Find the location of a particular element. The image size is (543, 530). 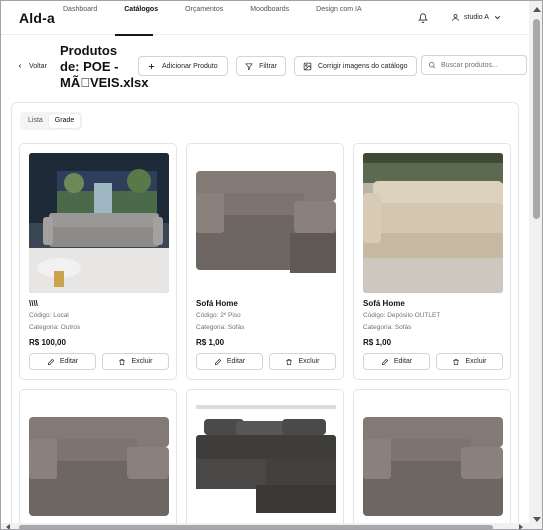

horizontal-scrollbar is located at coordinates (265, 526).